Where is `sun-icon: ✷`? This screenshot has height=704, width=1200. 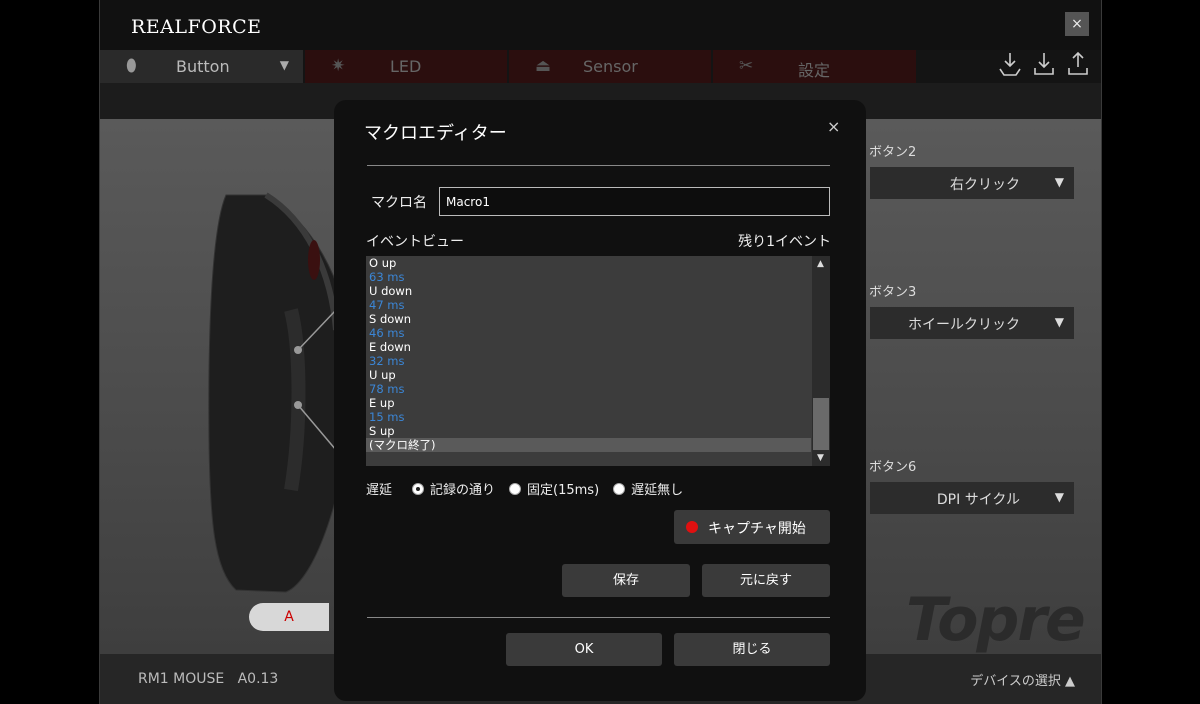 sun-icon: ✷ is located at coordinates (338, 66).